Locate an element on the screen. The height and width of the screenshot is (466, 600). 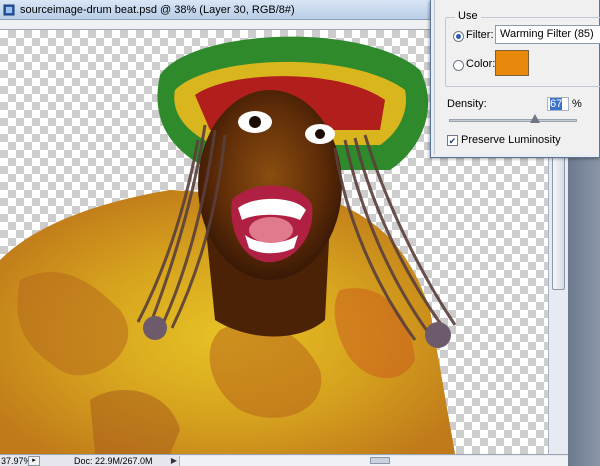
horizontal-scrollbar is located at coordinates (373, 460).